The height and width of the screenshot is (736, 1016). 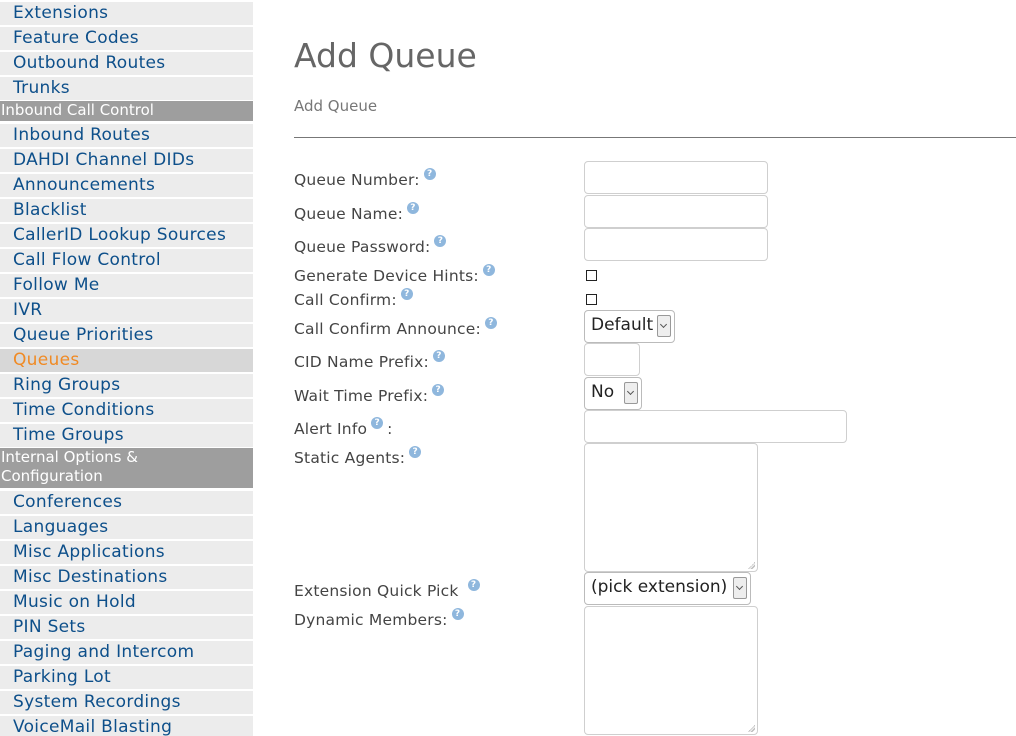 I want to click on sidebar-item-dahdi-channel-dids: DAHDI Channel DIDs, so click(x=126, y=160).